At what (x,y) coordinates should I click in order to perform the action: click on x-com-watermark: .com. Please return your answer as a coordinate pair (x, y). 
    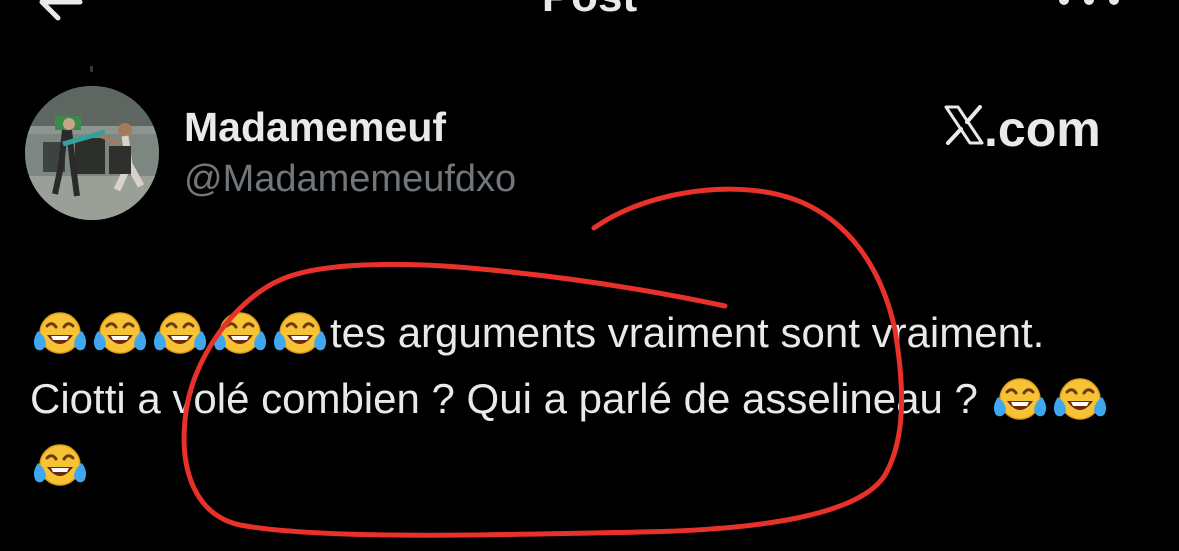
    Looking at the image, I should click on (1022, 130).